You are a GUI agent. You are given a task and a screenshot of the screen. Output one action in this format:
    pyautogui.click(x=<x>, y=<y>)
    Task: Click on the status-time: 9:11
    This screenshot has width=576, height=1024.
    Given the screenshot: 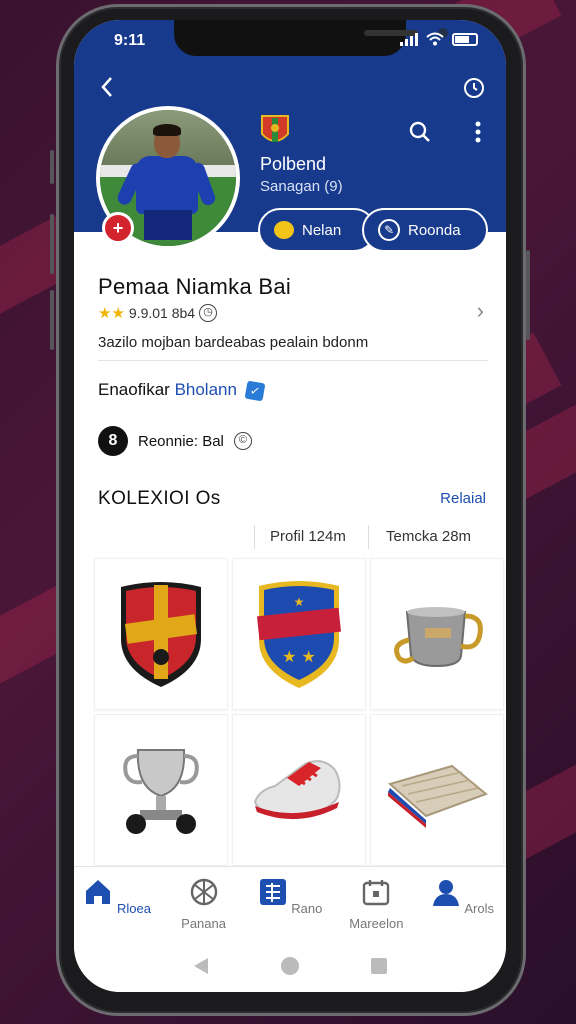 What is the action you would take?
    pyautogui.click(x=130, y=40)
    